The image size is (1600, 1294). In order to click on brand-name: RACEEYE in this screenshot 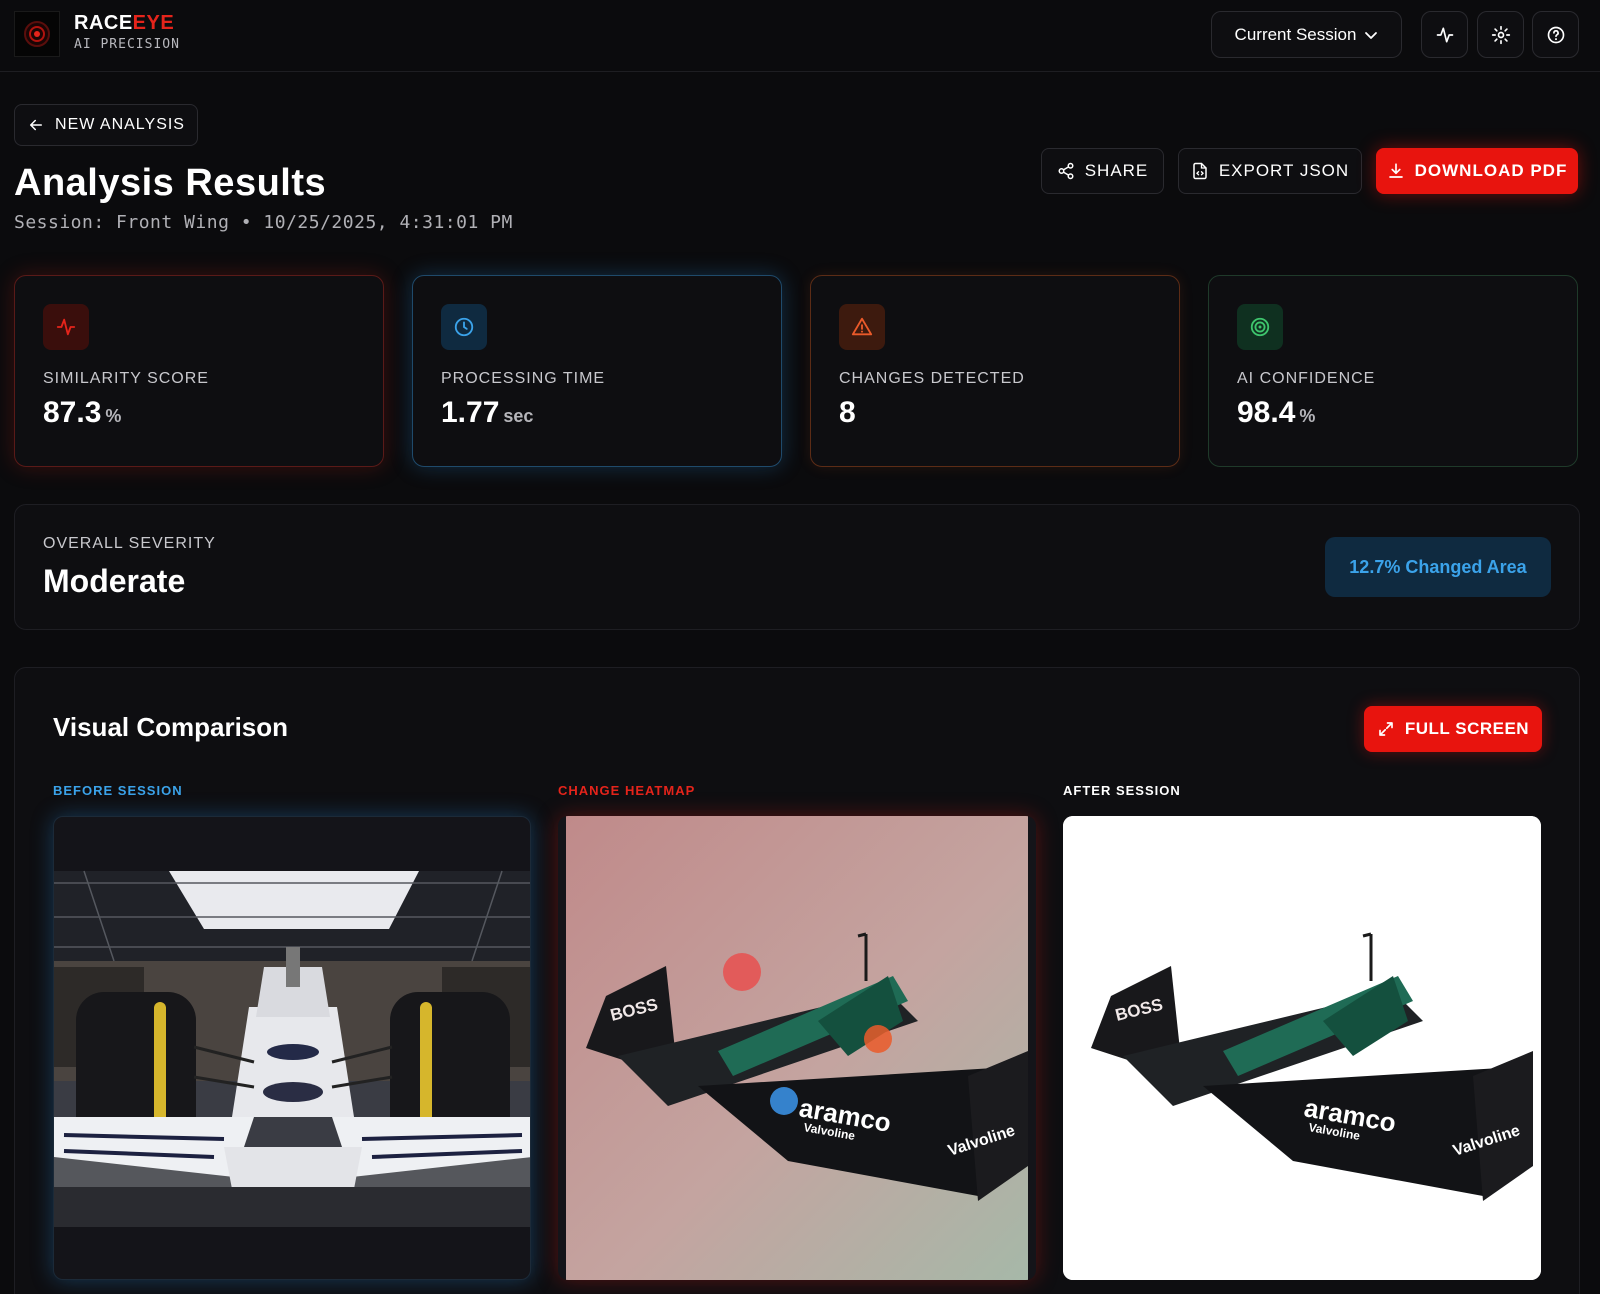, I will do `click(124, 23)`.